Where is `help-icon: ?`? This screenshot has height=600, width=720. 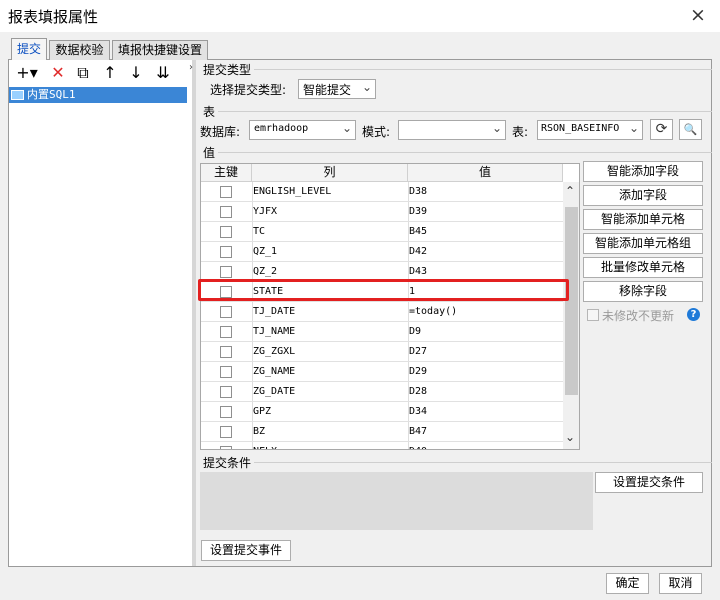
help-icon: ? is located at coordinates (693, 314).